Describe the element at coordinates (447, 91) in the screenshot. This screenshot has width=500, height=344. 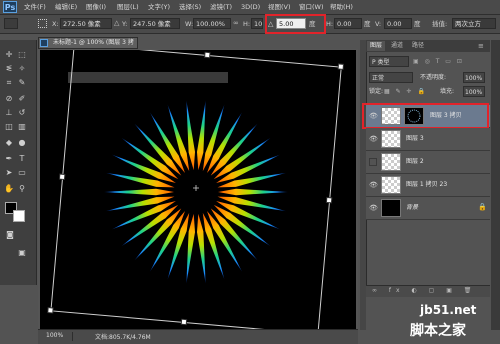
I see `fill-label: 填充:` at that location.